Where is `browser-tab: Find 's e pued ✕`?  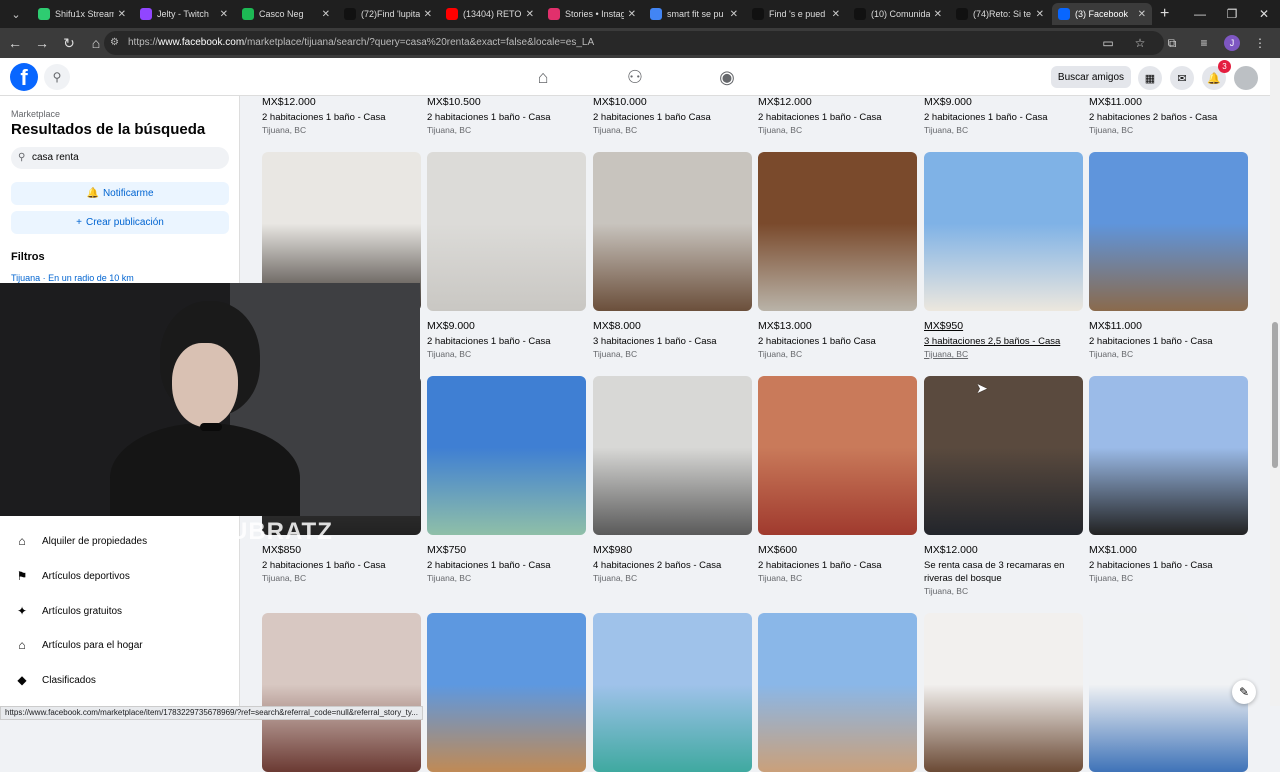
browser-tab: Find 's e pued ✕ is located at coordinates (796, 14).